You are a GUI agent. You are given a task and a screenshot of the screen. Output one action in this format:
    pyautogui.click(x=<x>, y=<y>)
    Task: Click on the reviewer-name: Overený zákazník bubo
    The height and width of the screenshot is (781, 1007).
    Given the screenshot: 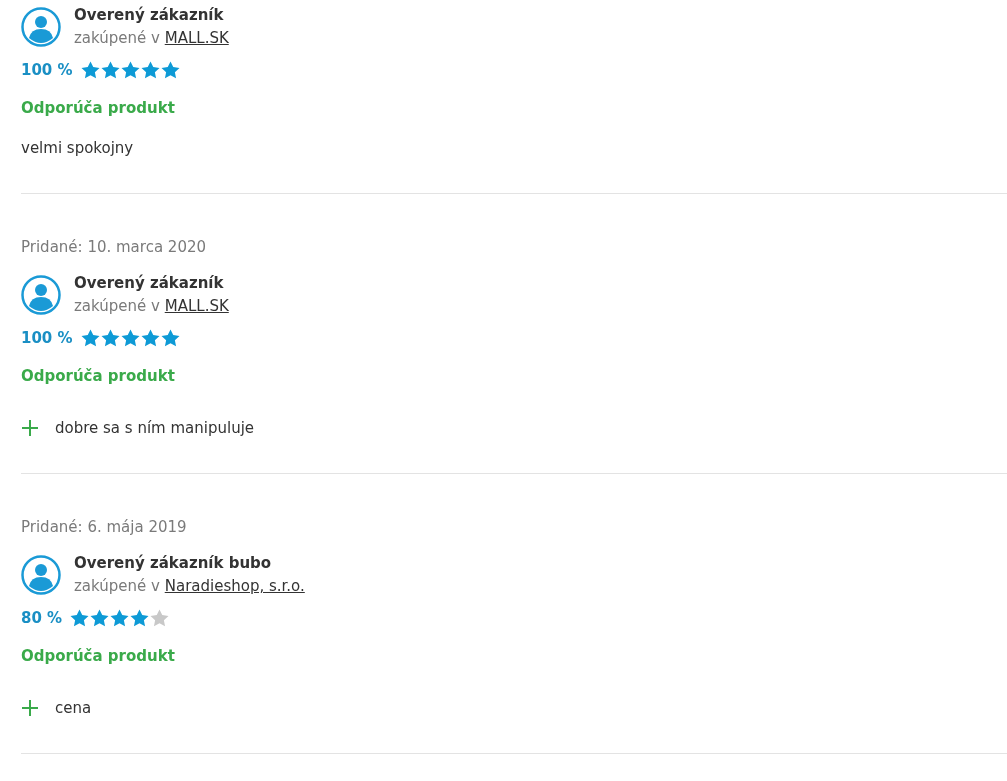 What is the action you would take?
    pyautogui.click(x=173, y=563)
    